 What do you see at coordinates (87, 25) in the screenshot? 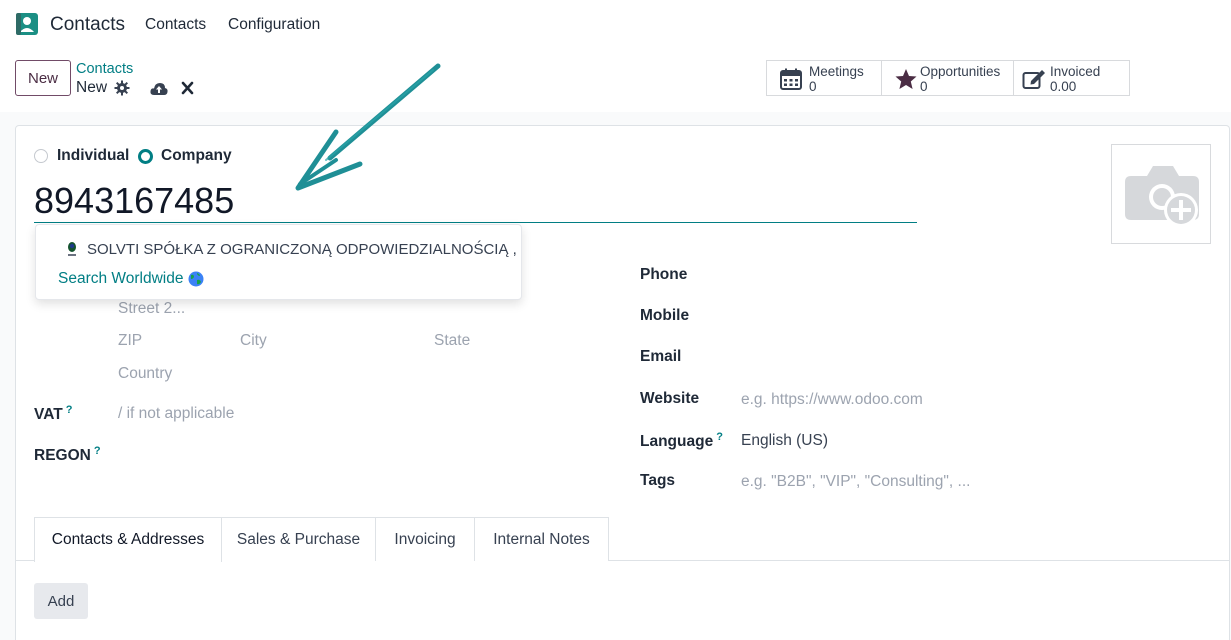
I see `app-name: Contacts` at bounding box center [87, 25].